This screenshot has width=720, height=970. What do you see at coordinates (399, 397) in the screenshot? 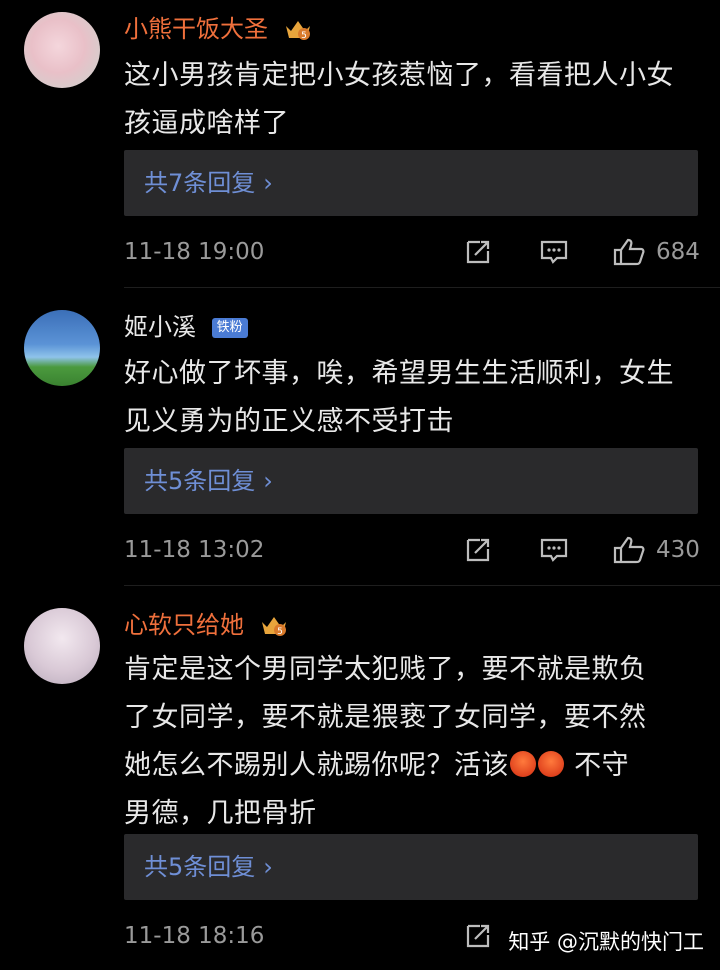
I see `comment-text: 好心做了坏事，唉，希望男生生活顺利，女生见义勇为的正义感不受打击` at bounding box center [399, 397].